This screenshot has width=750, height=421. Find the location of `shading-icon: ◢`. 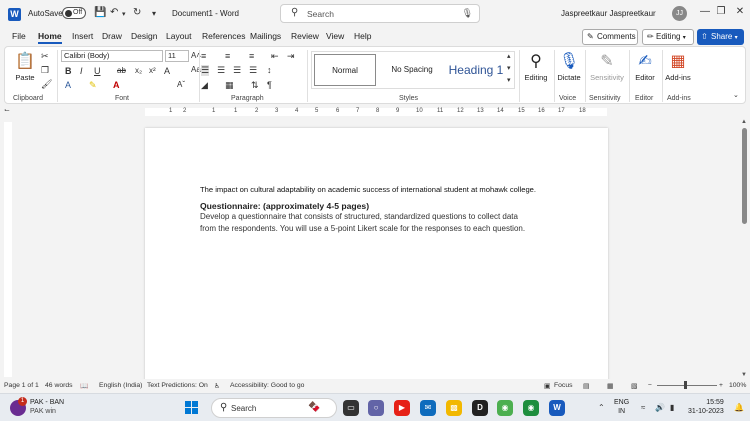

shading-icon: ◢ is located at coordinates (204, 85).